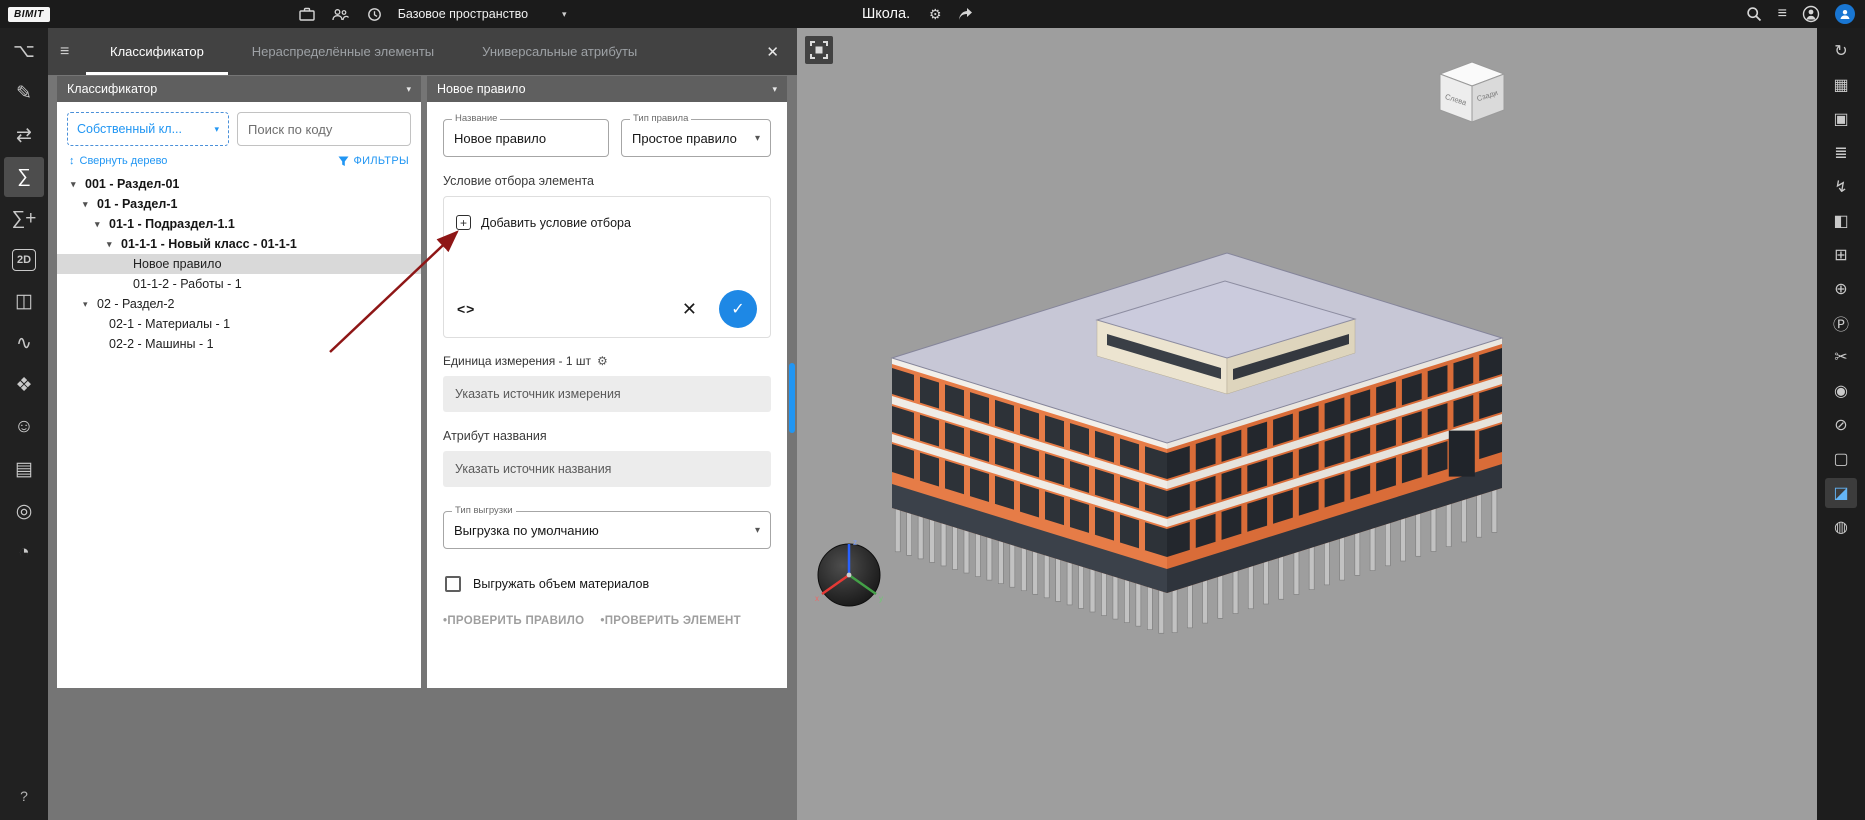 This screenshot has width=1865, height=820. What do you see at coordinates (1811, 14) in the screenshot?
I see `account-icon` at bounding box center [1811, 14].